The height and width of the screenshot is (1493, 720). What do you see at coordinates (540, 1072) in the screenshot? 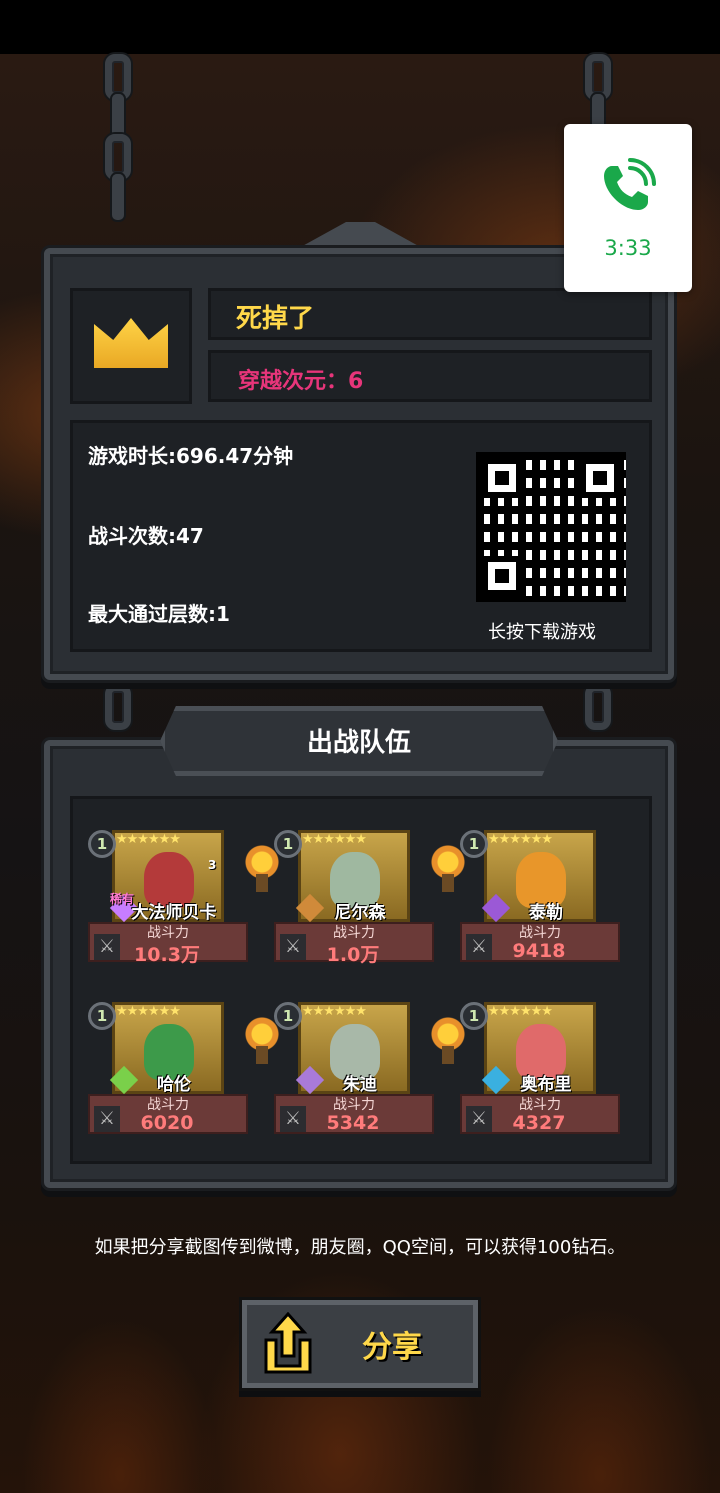
I see `hero-card: ★★★★★★ 1 奥布里 ⚔ 战斗力 4327` at bounding box center [540, 1072].